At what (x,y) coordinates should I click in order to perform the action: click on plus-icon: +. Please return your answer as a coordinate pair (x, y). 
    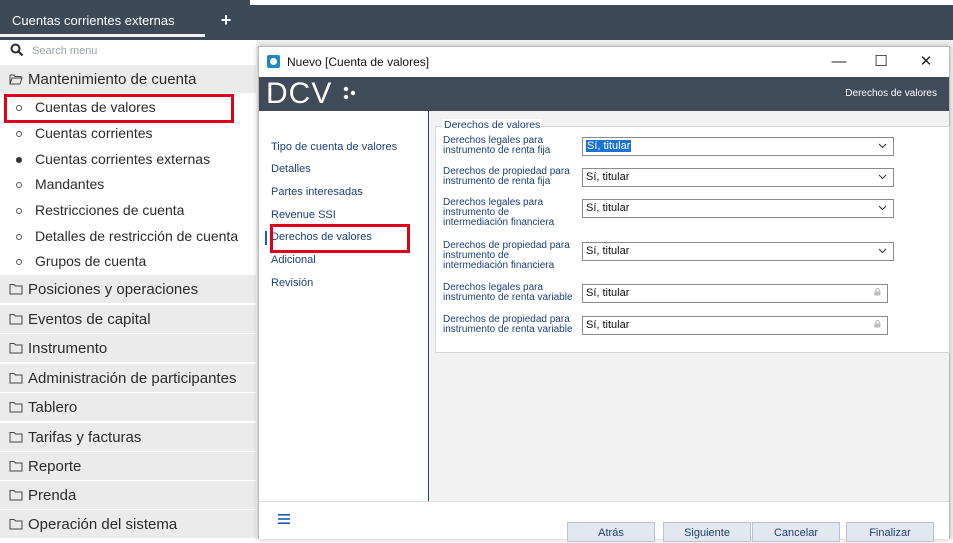
    Looking at the image, I should click on (226, 20).